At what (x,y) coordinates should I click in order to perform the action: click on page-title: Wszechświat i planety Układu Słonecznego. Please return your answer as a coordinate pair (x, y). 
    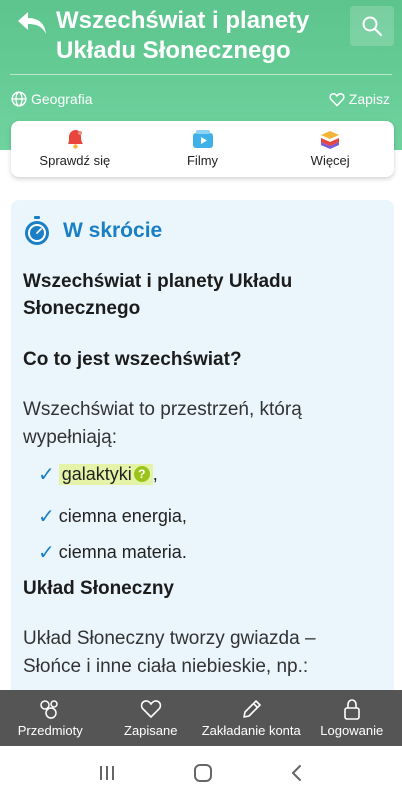
    Looking at the image, I should click on (183, 35).